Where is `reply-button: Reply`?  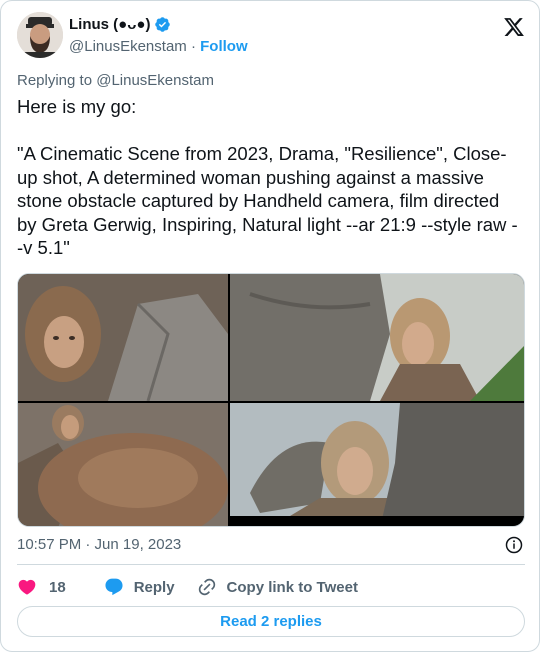 reply-button: Reply is located at coordinates (139, 587).